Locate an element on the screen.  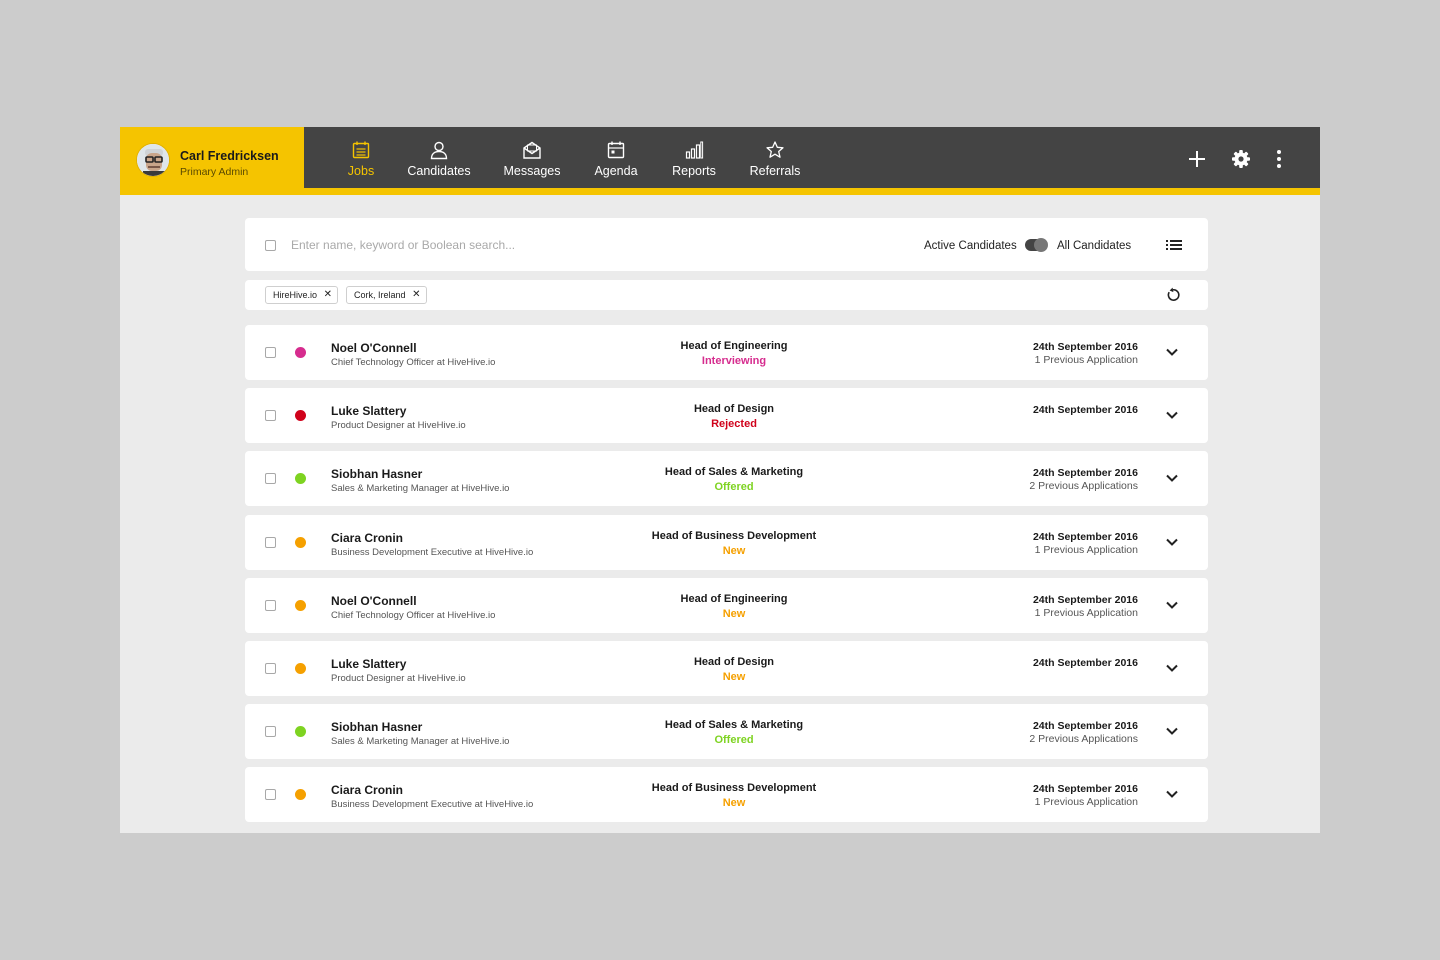
filter-chip: HireHive.io ✕ is located at coordinates (302, 295).